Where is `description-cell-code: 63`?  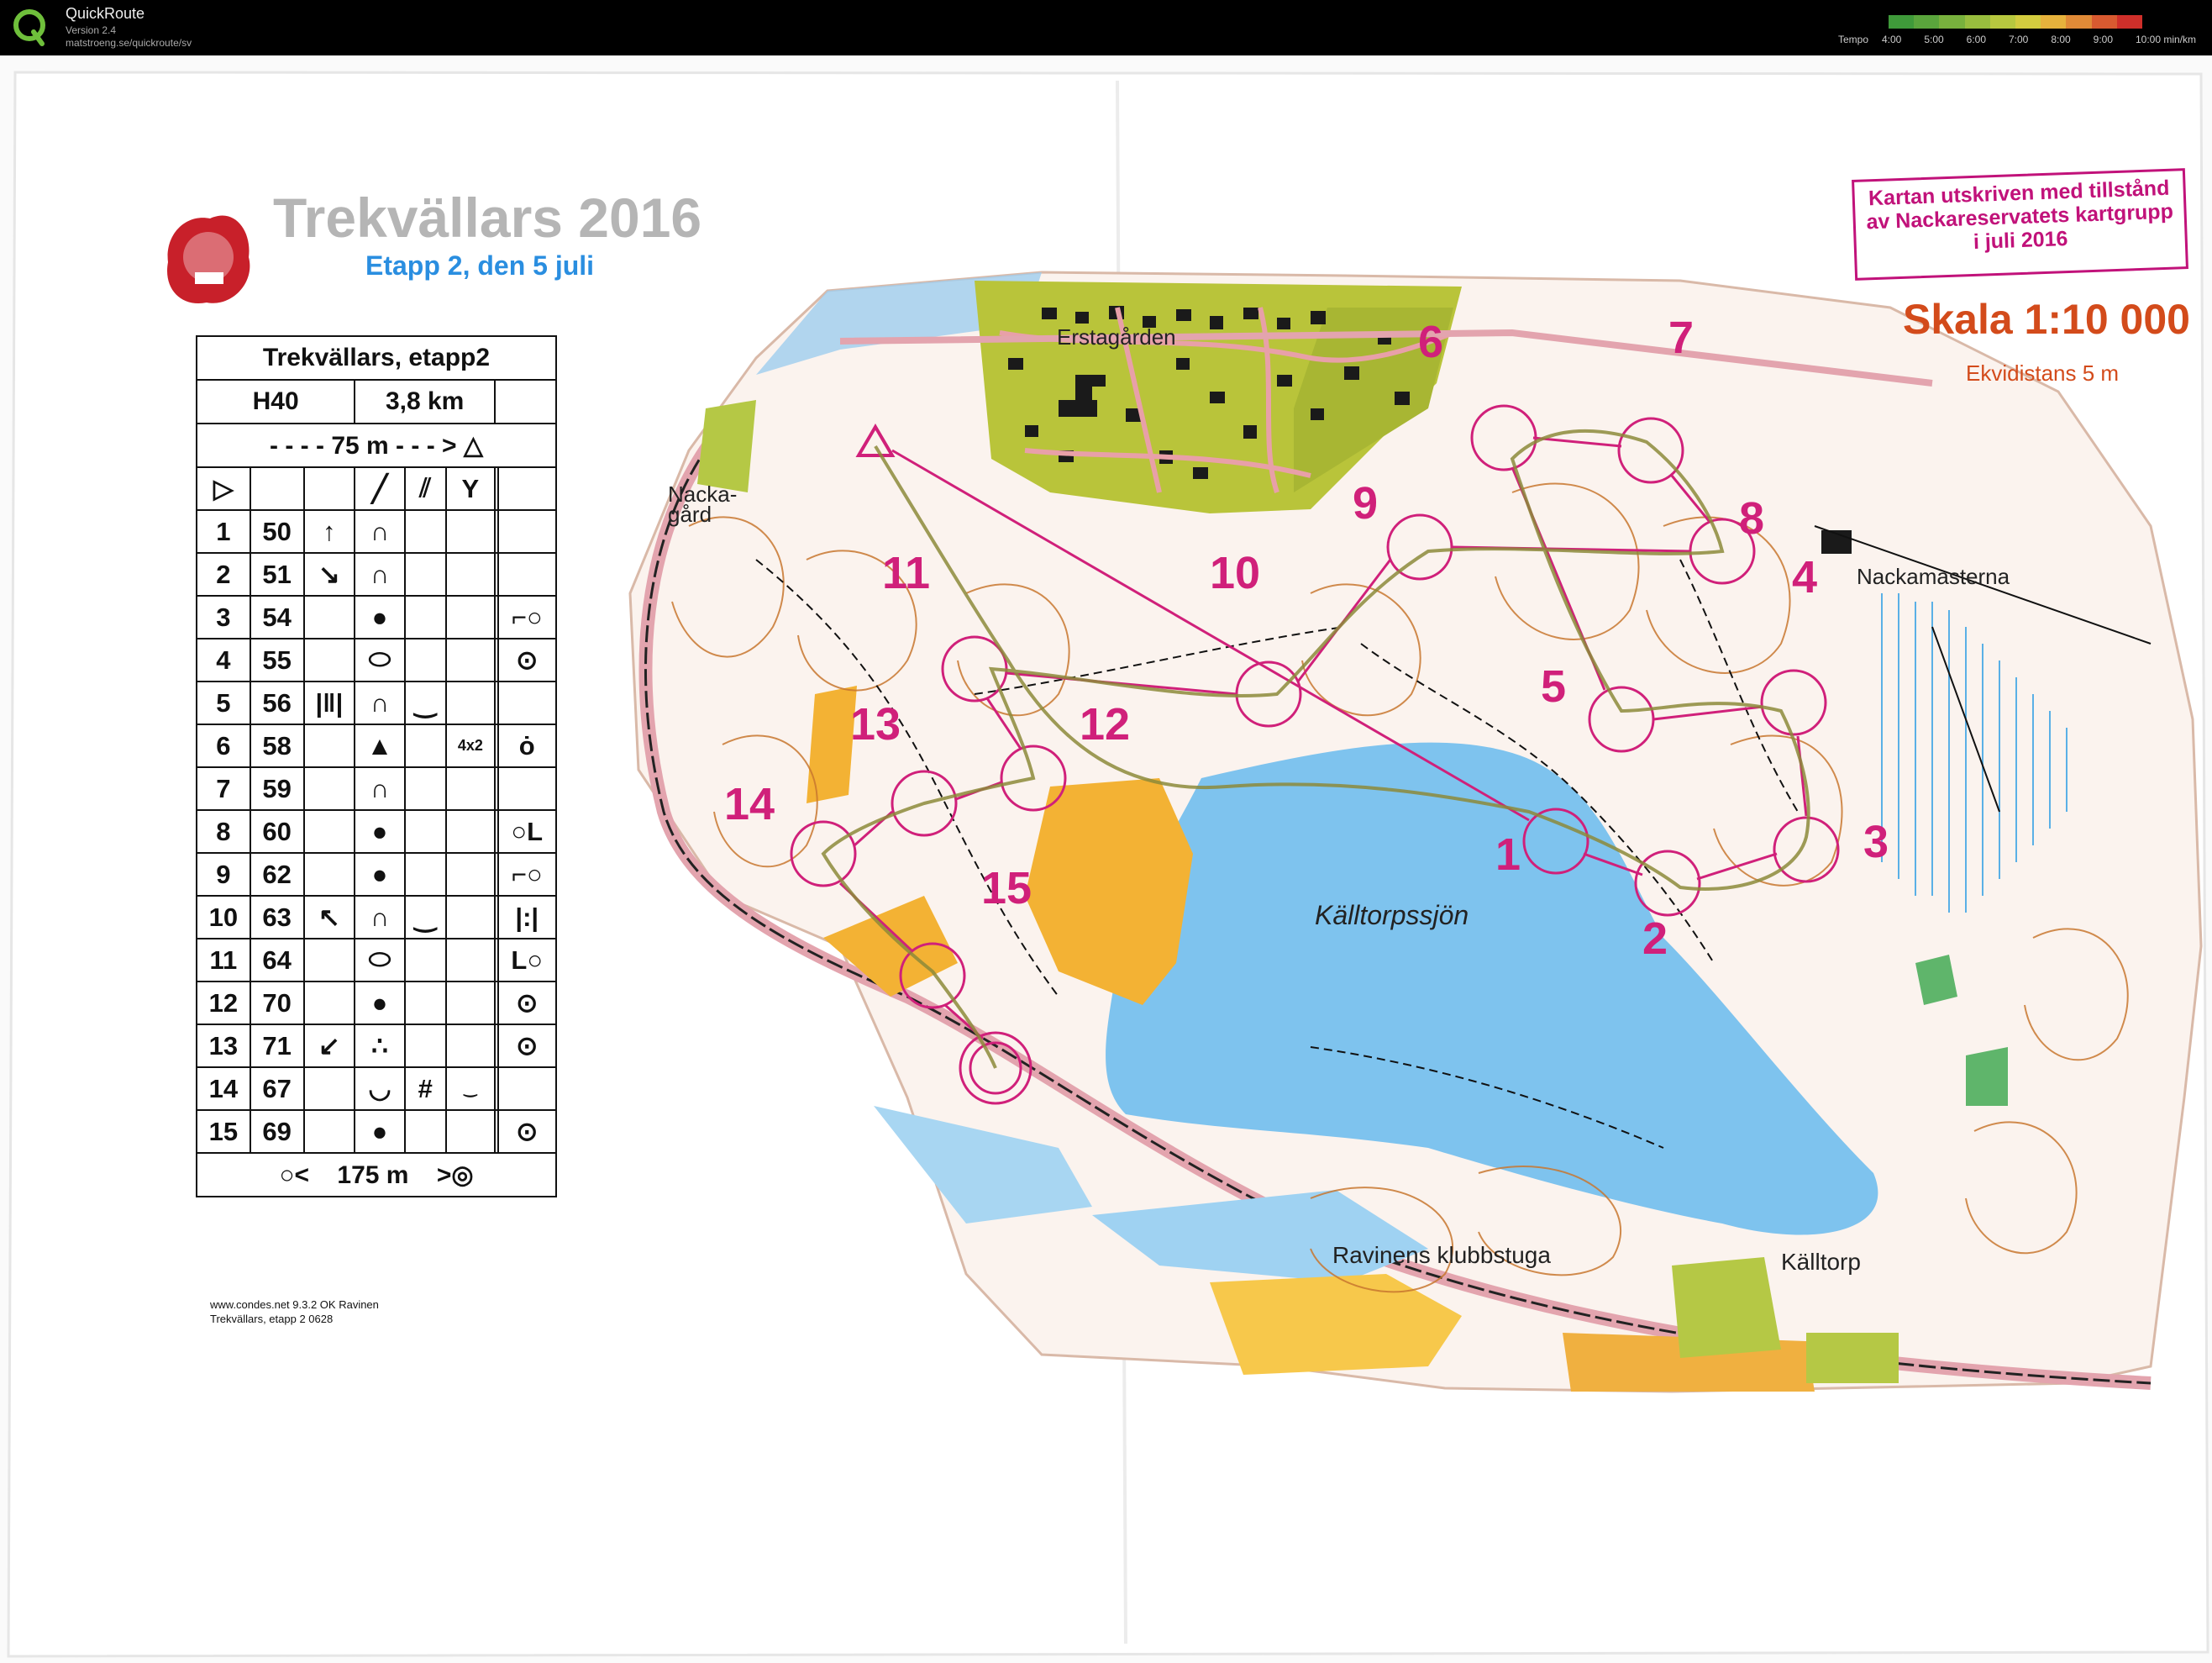 description-cell-code: 63 is located at coordinates (277, 917).